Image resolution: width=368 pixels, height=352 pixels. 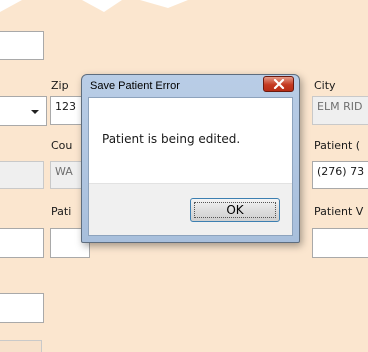 What do you see at coordinates (64, 171) in the screenshot?
I see `county-value: WA` at bounding box center [64, 171].